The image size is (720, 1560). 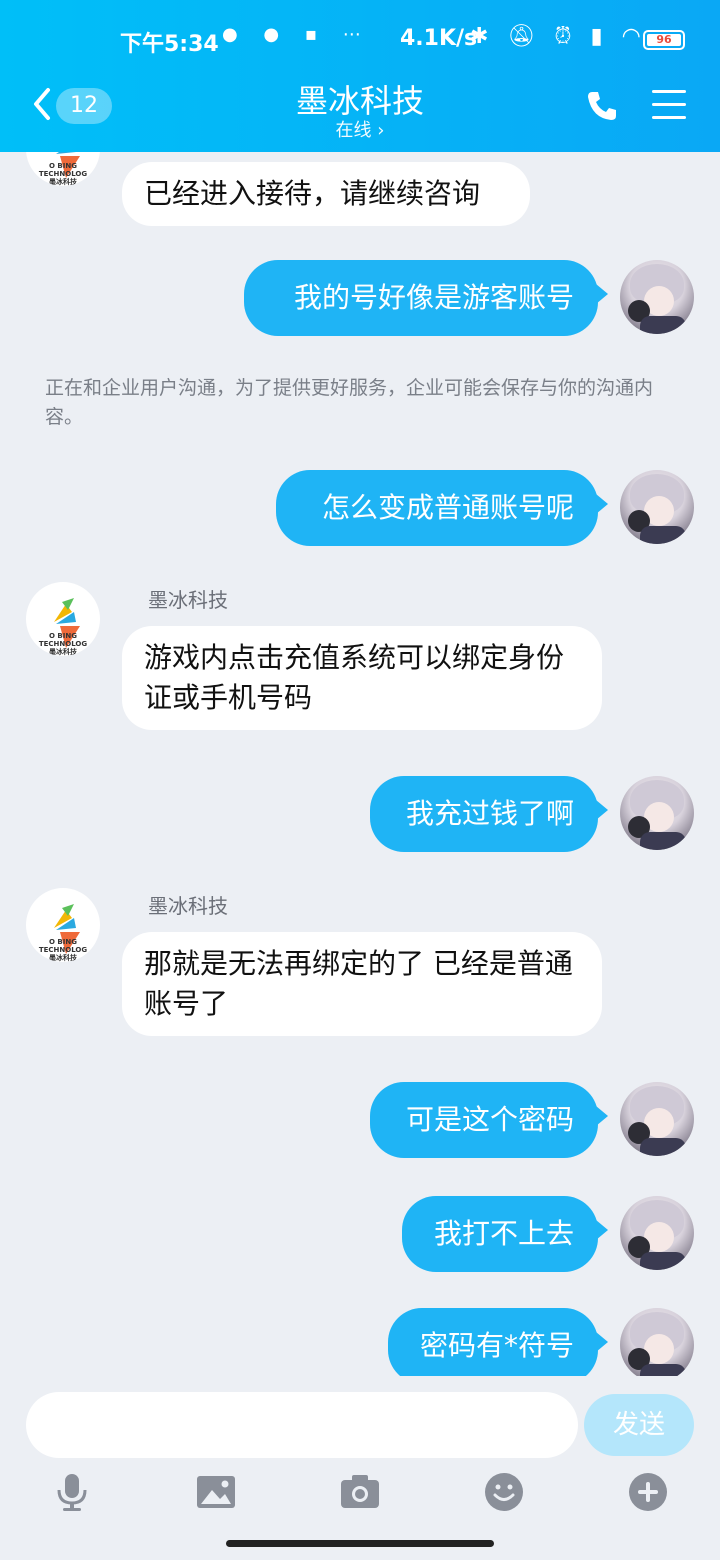 What do you see at coordinates (169, 44) in the screenshot?
I see `status-time: 下午5:34` at bounding box center [169, 44].